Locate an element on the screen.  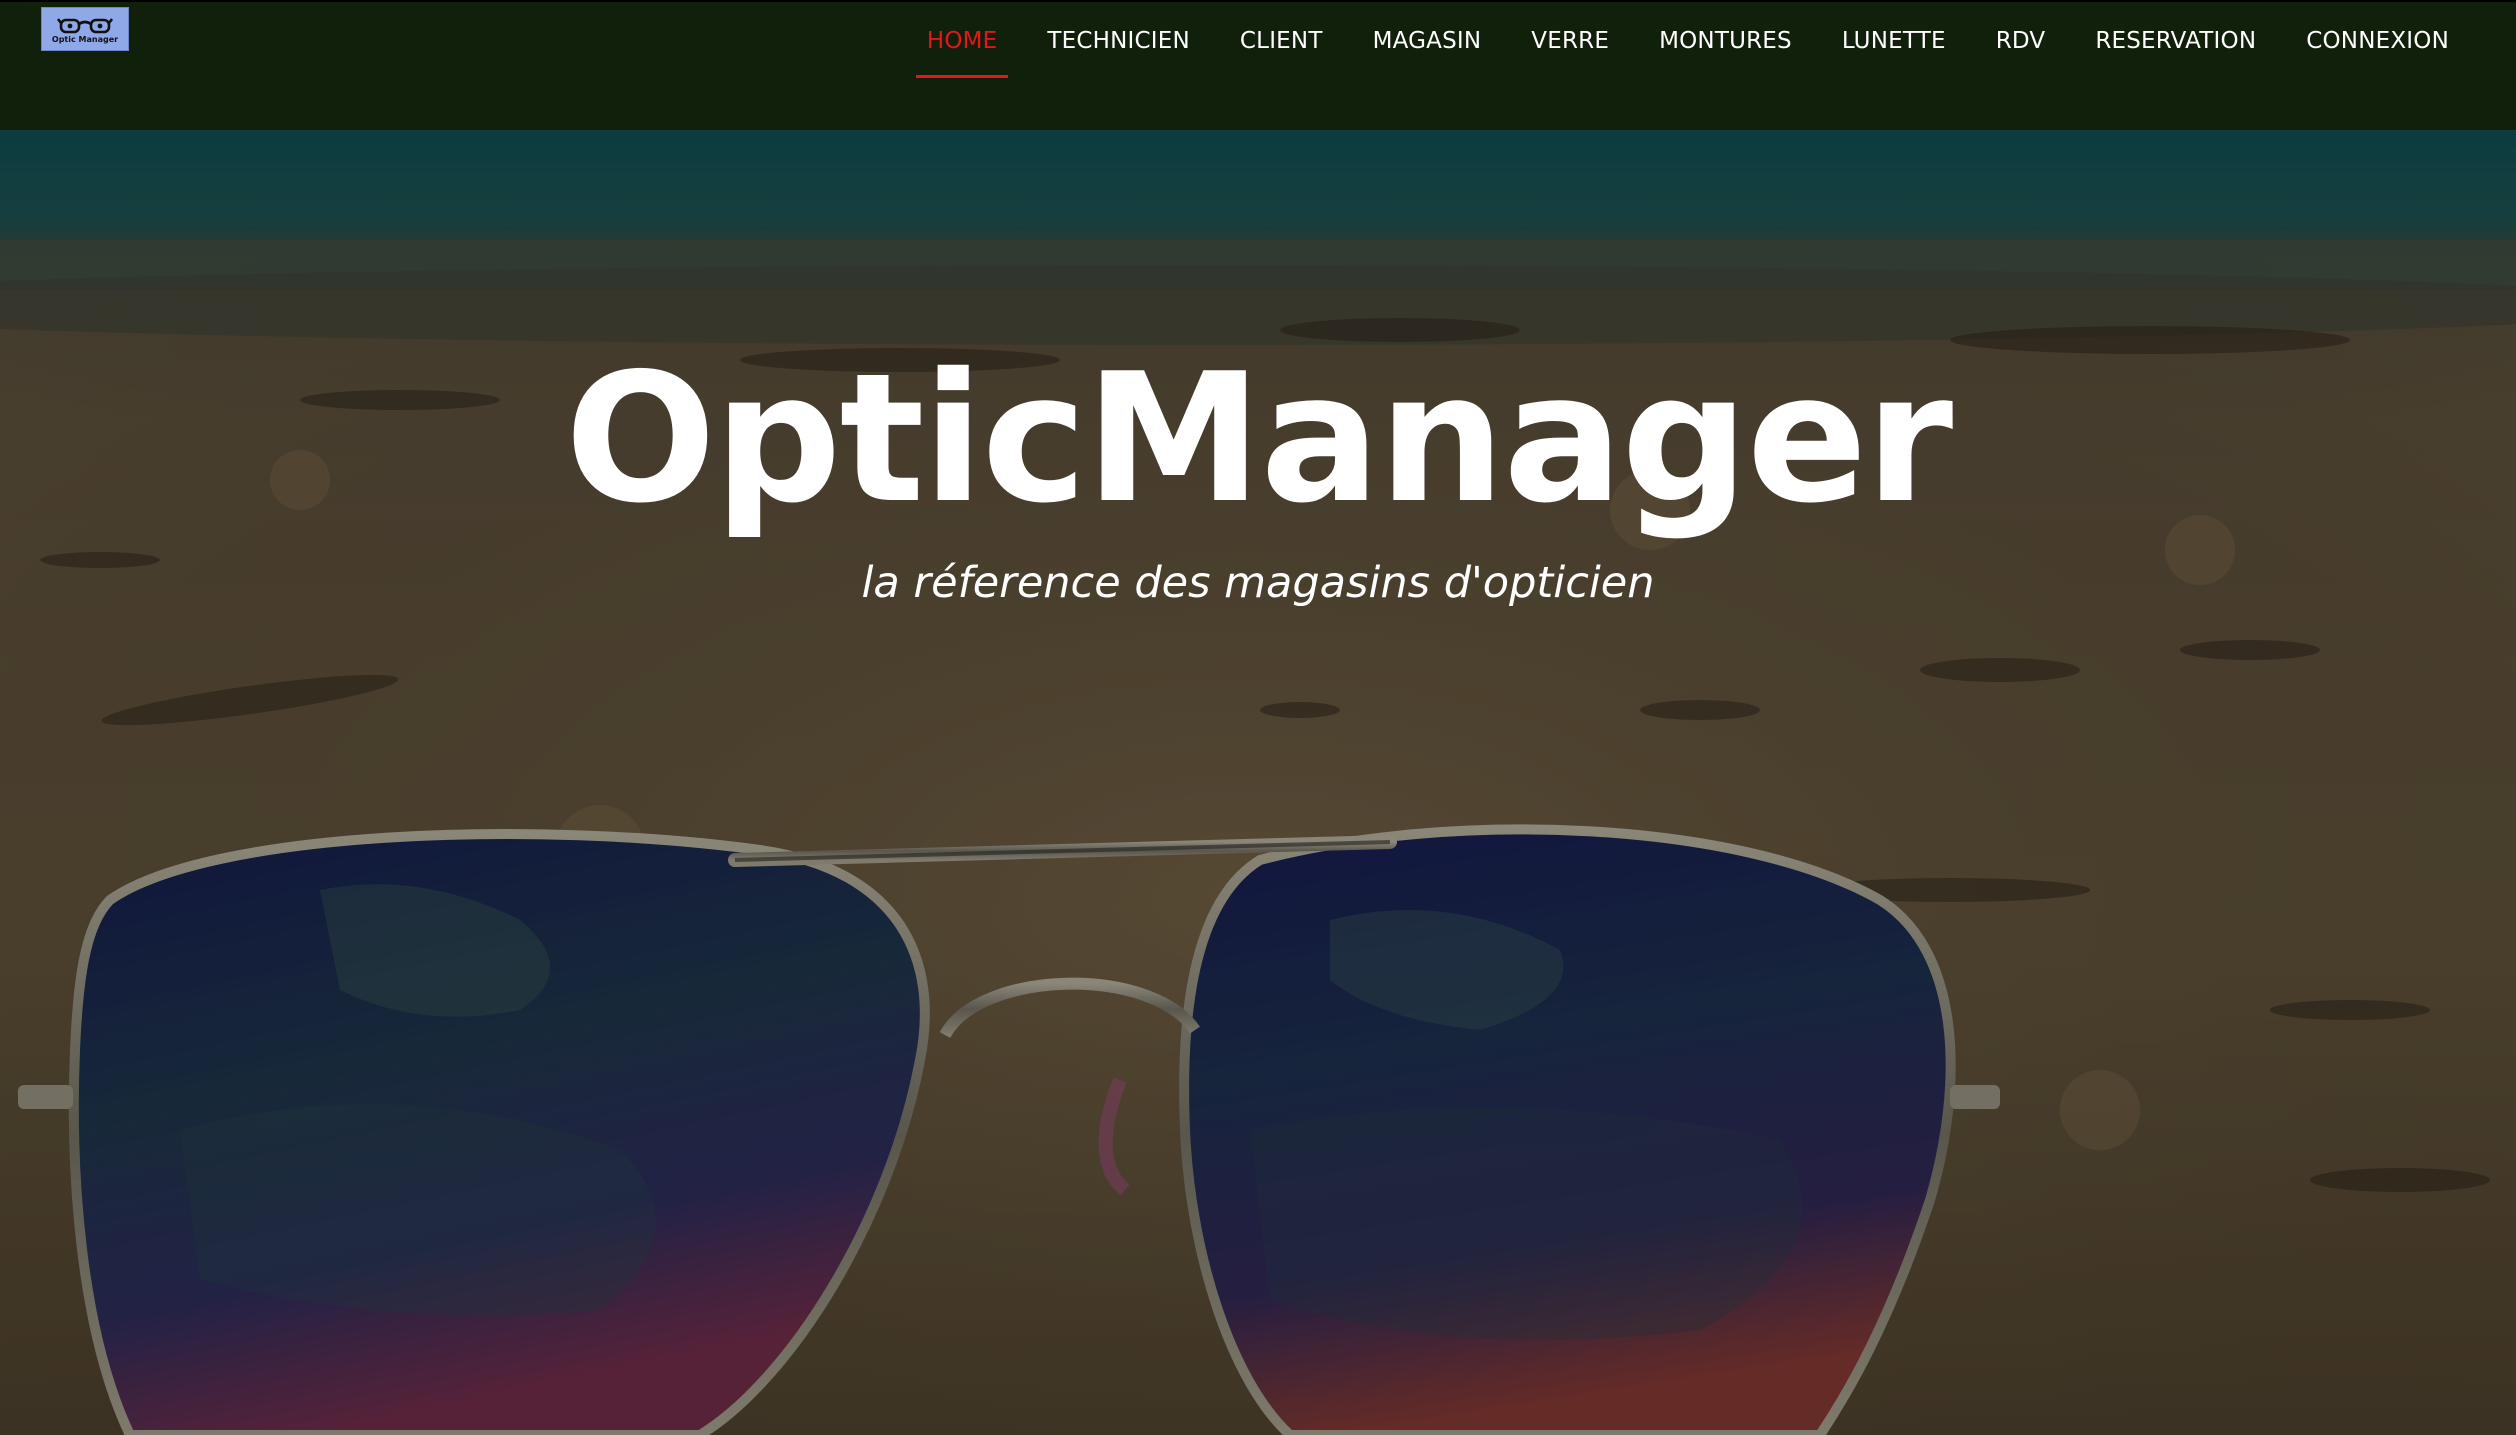
nav-link-magasin: MAGASIN is located at coordinates (1427, 41).